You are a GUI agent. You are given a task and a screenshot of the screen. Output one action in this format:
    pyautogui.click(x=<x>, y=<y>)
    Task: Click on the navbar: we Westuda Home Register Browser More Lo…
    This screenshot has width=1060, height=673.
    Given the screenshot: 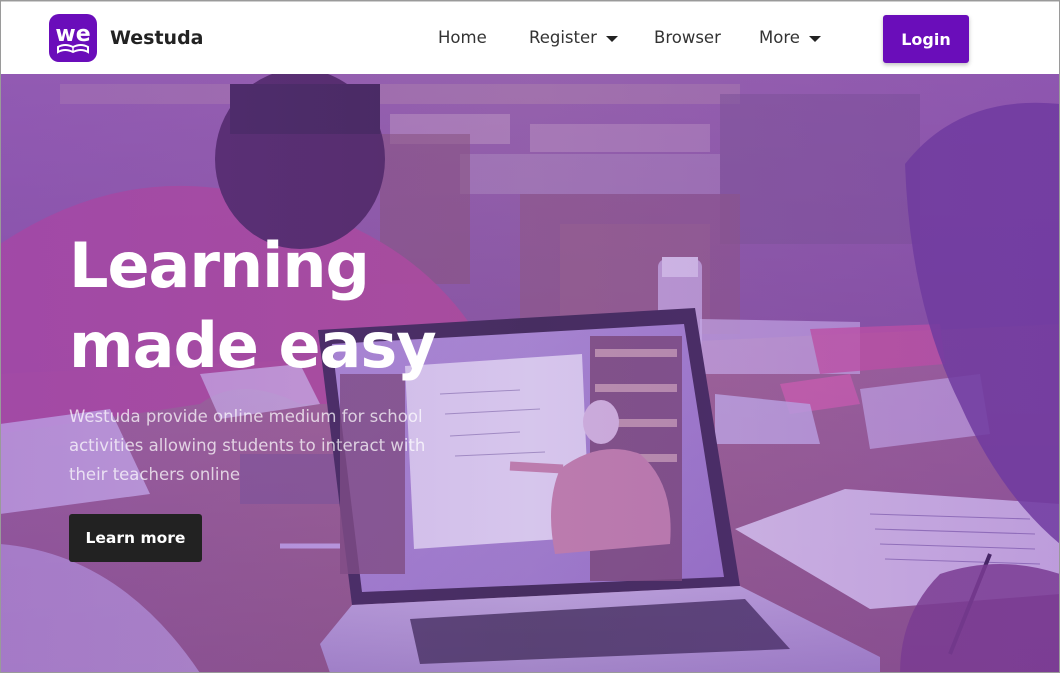 What is the action you would take?
    pyautogui.click(x=530, y=37)
    